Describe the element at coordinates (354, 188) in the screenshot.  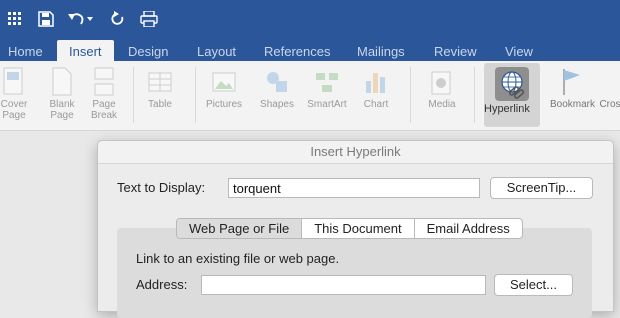
I see `text-to-display-field: torquent` at that location.